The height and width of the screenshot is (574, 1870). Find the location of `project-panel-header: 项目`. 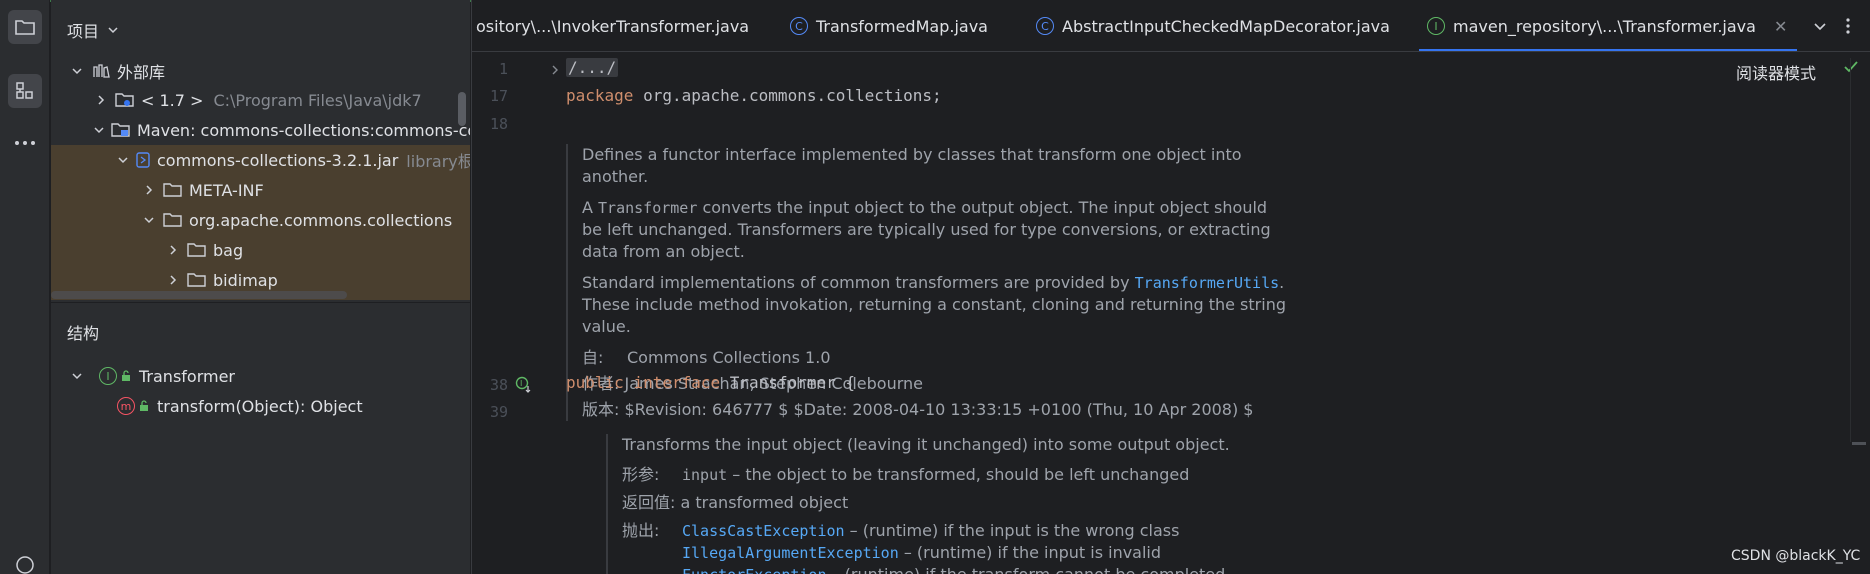

project-panel-header: 项目 is located at coordinates (93, 30).